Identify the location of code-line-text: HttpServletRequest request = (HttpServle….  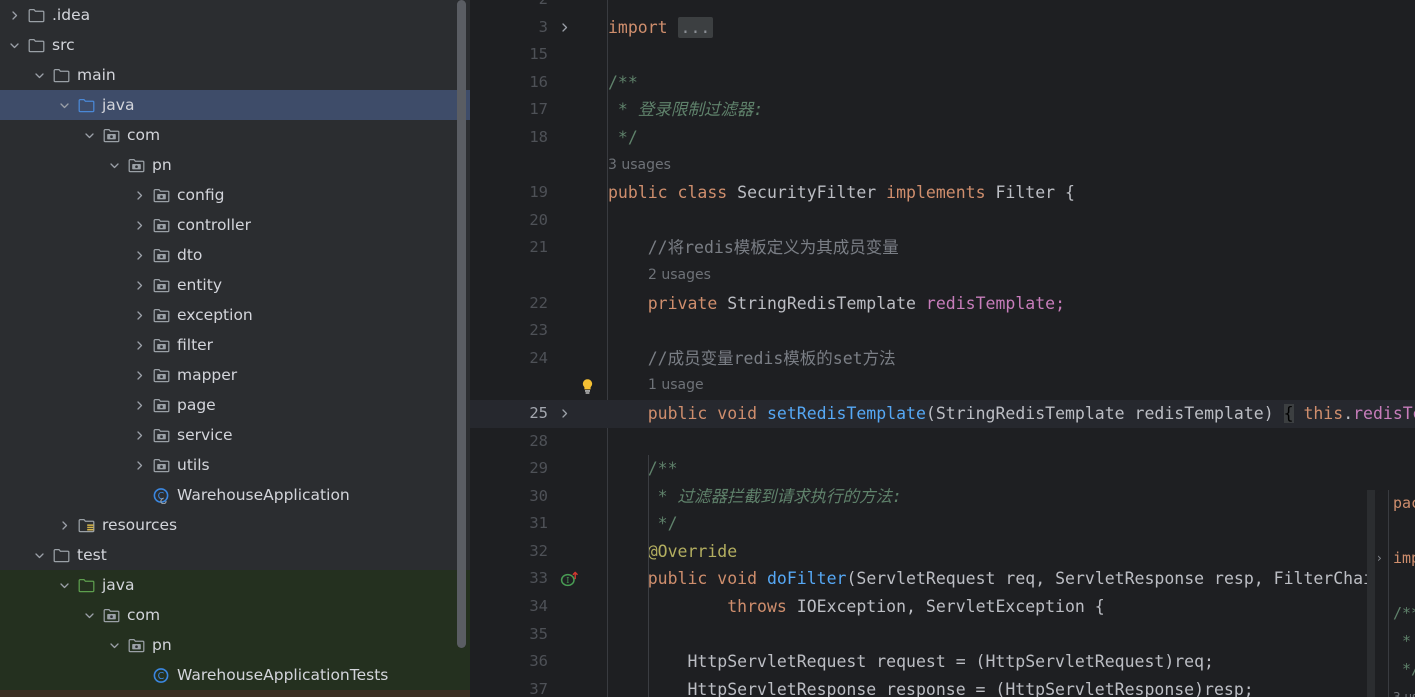
(911, 662).